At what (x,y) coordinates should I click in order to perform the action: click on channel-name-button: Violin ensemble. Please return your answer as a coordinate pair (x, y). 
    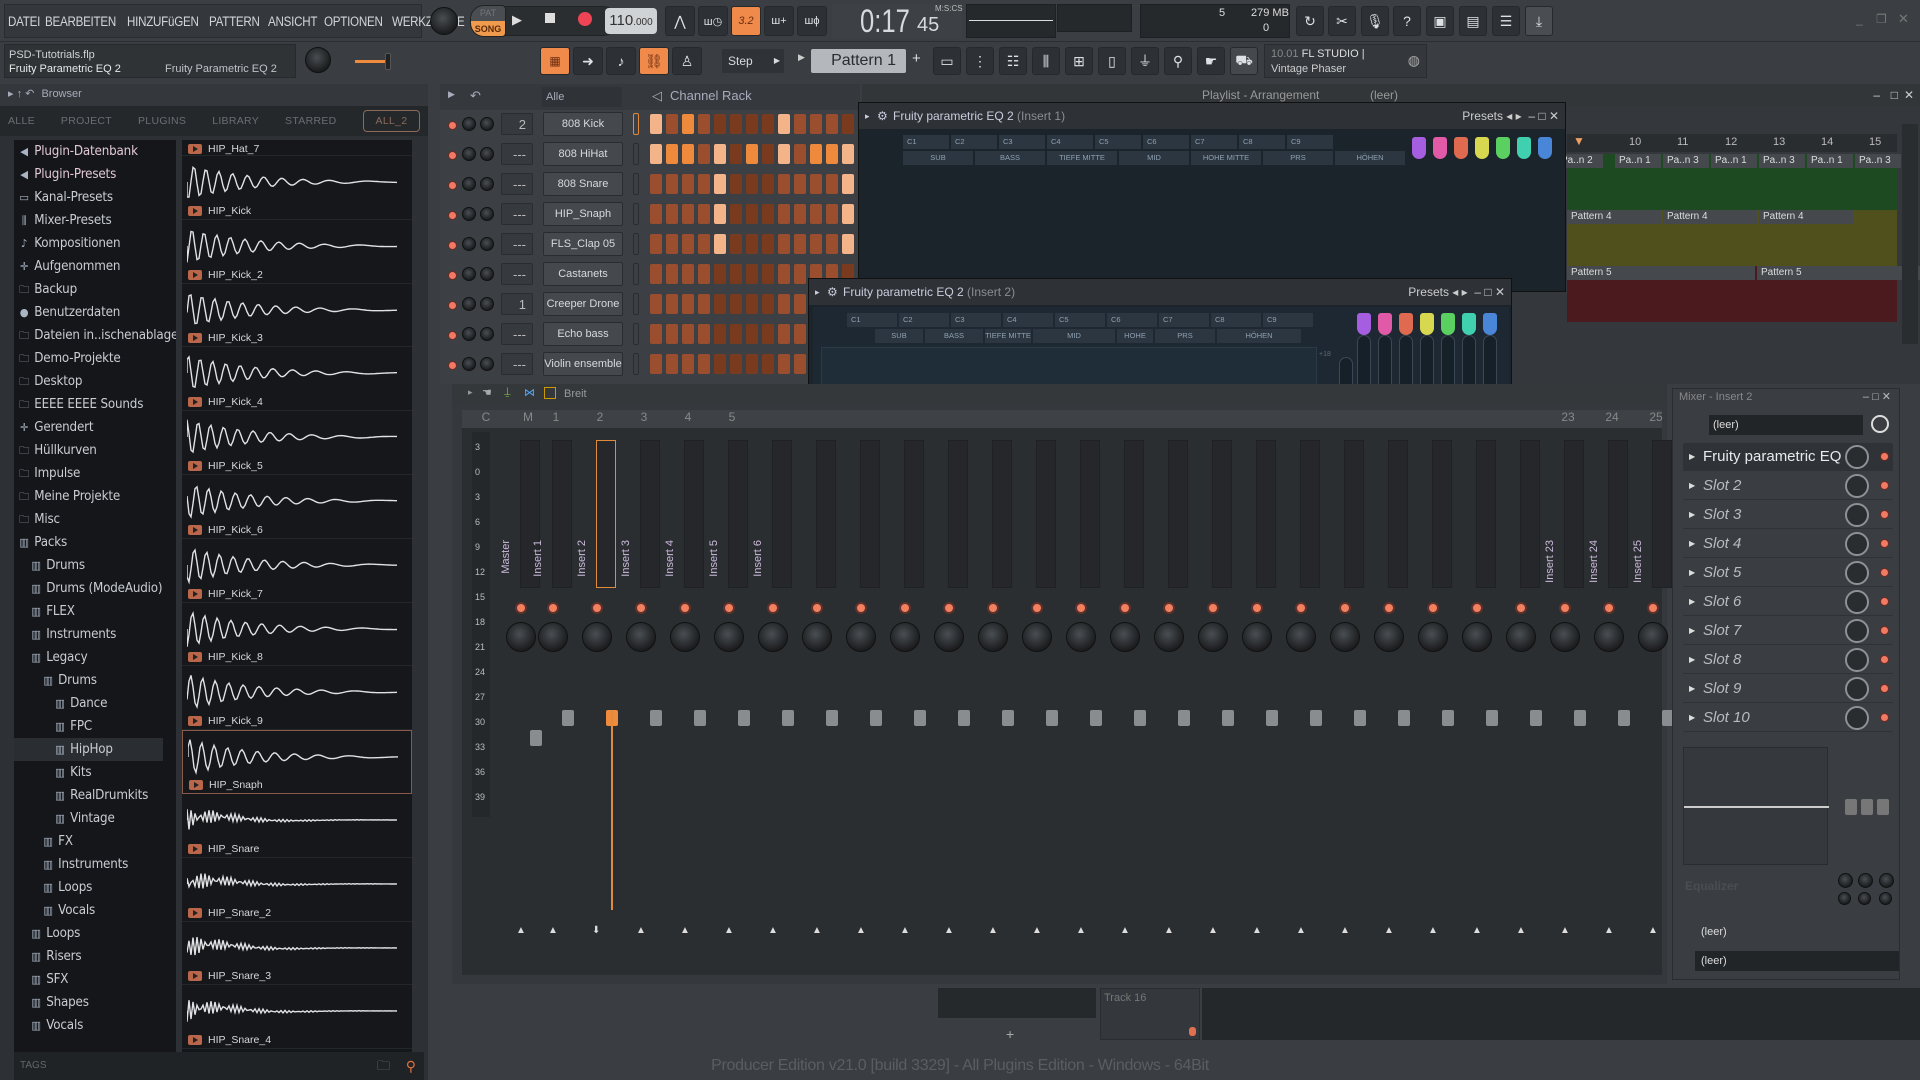
    Looking at the image, I should click on (583, 364).